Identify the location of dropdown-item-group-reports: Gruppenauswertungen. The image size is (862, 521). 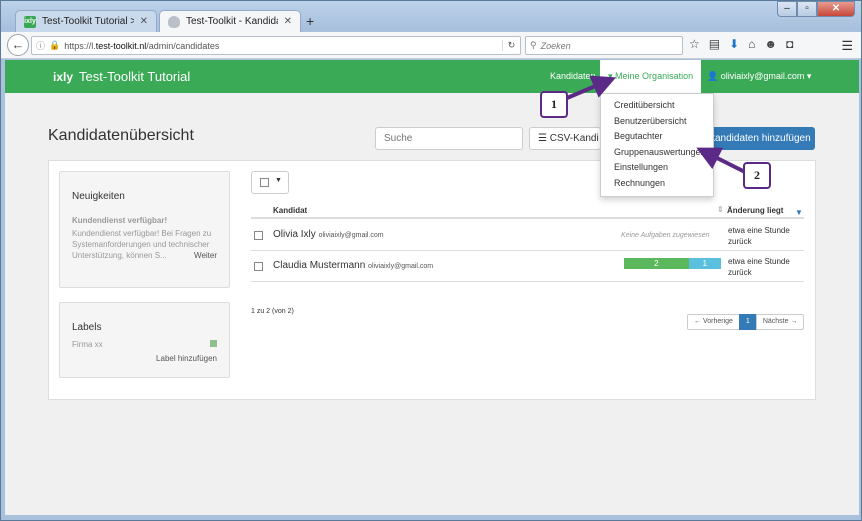
(657, 153).